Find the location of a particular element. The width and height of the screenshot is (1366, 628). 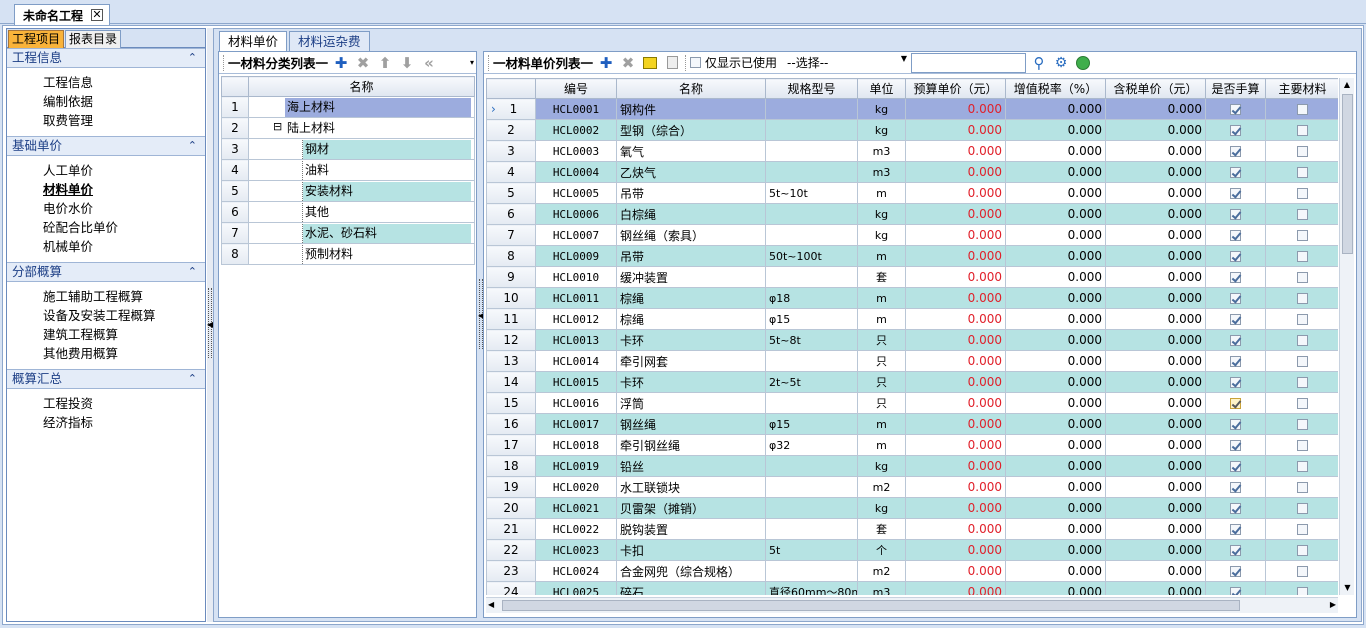

nav-group-header: 基础单价 ⌃ is located at coordinates (106, 146).